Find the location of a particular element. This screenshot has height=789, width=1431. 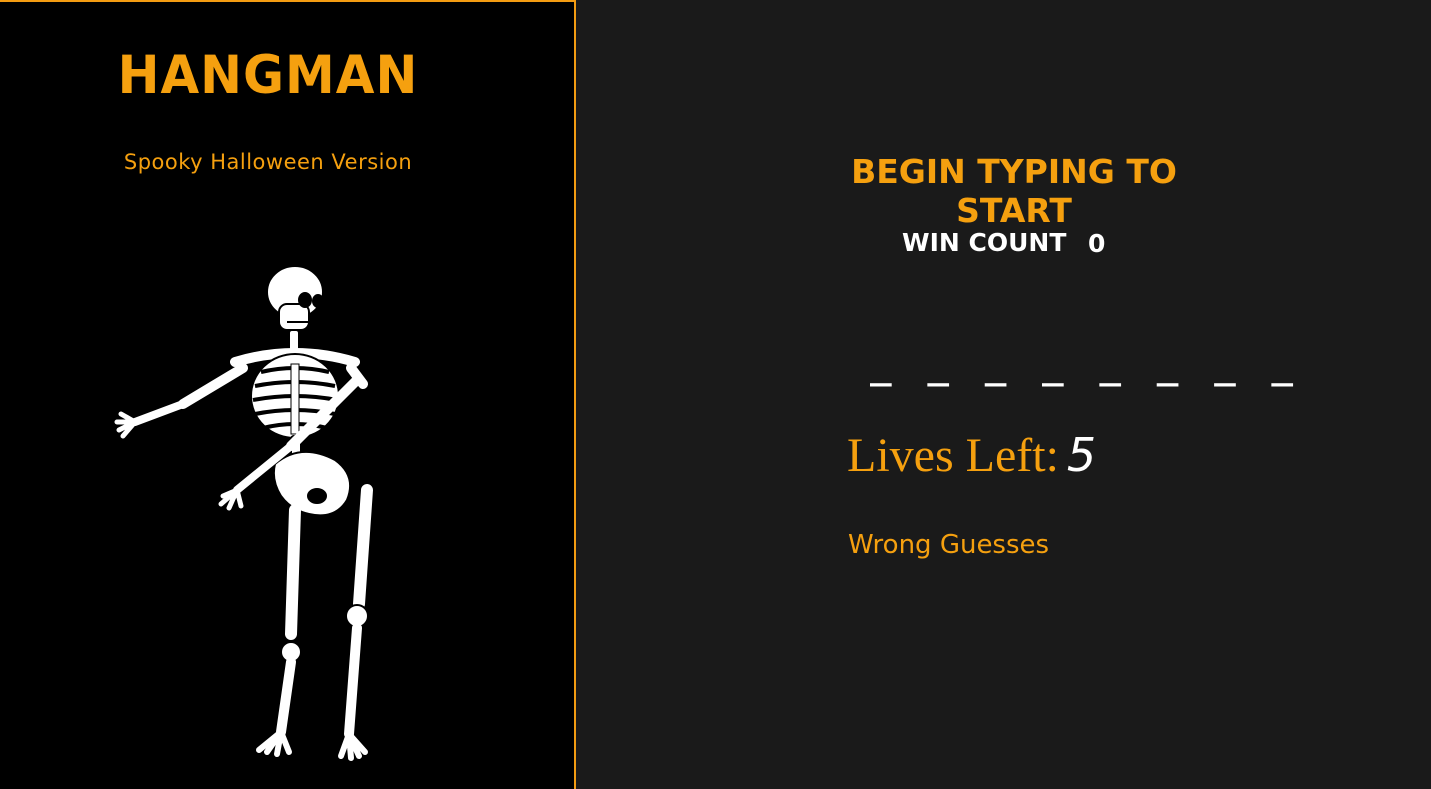

win-count-label: WIN COUNT is located at coordinates (984, 242).